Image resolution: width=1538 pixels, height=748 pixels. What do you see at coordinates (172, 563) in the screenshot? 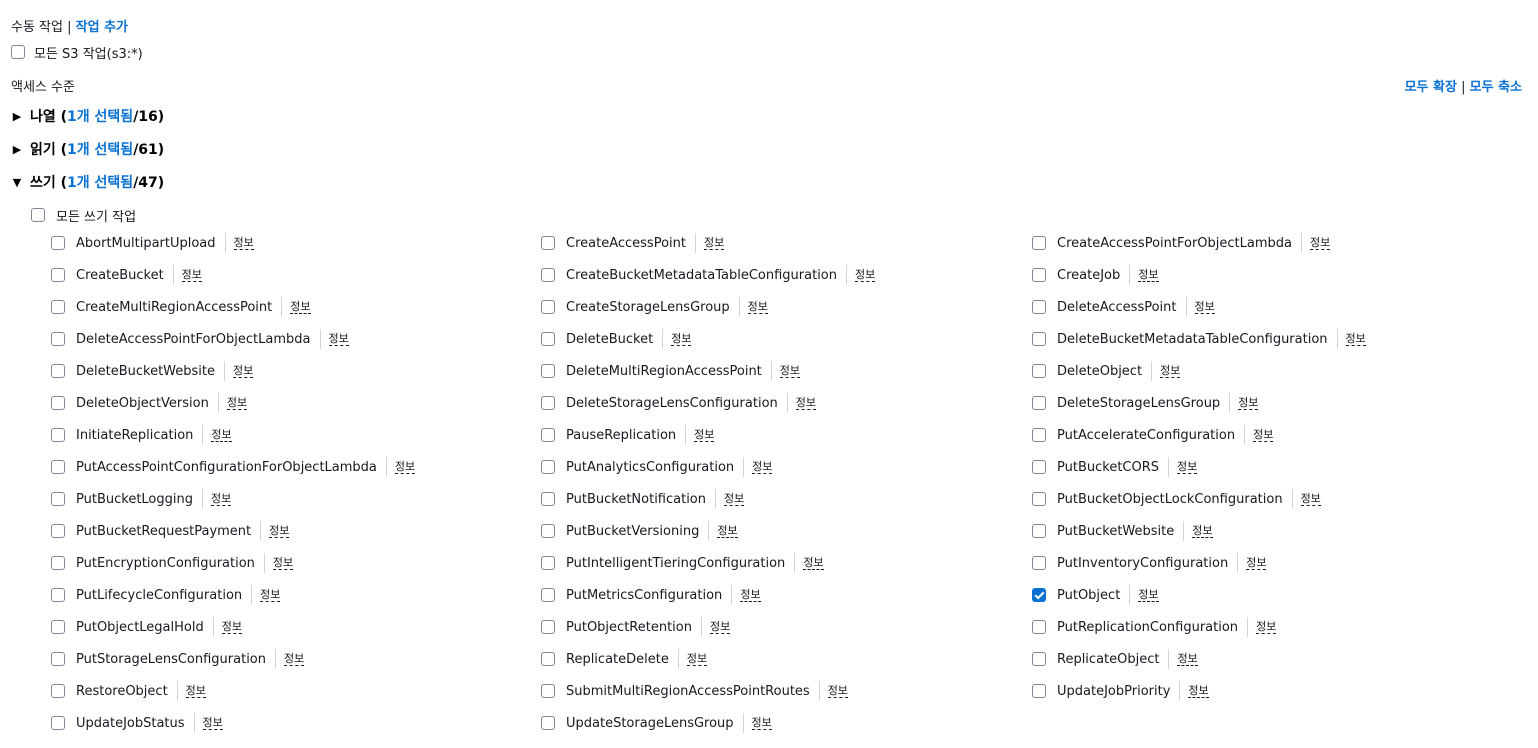
I see `action-row: PutEncryptionConfiguration 정보` at bounding box center [172, 563].